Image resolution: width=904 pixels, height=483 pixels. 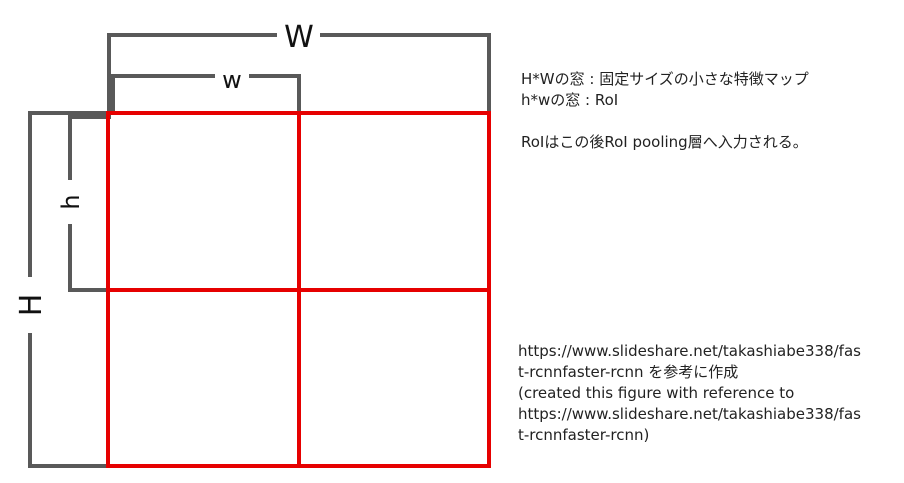 What do you see at coordinates (584, 435) in the screenshot?
I see `reference-line: t-rcnnfaster-rcnn)` at bounding box center [584, 435].